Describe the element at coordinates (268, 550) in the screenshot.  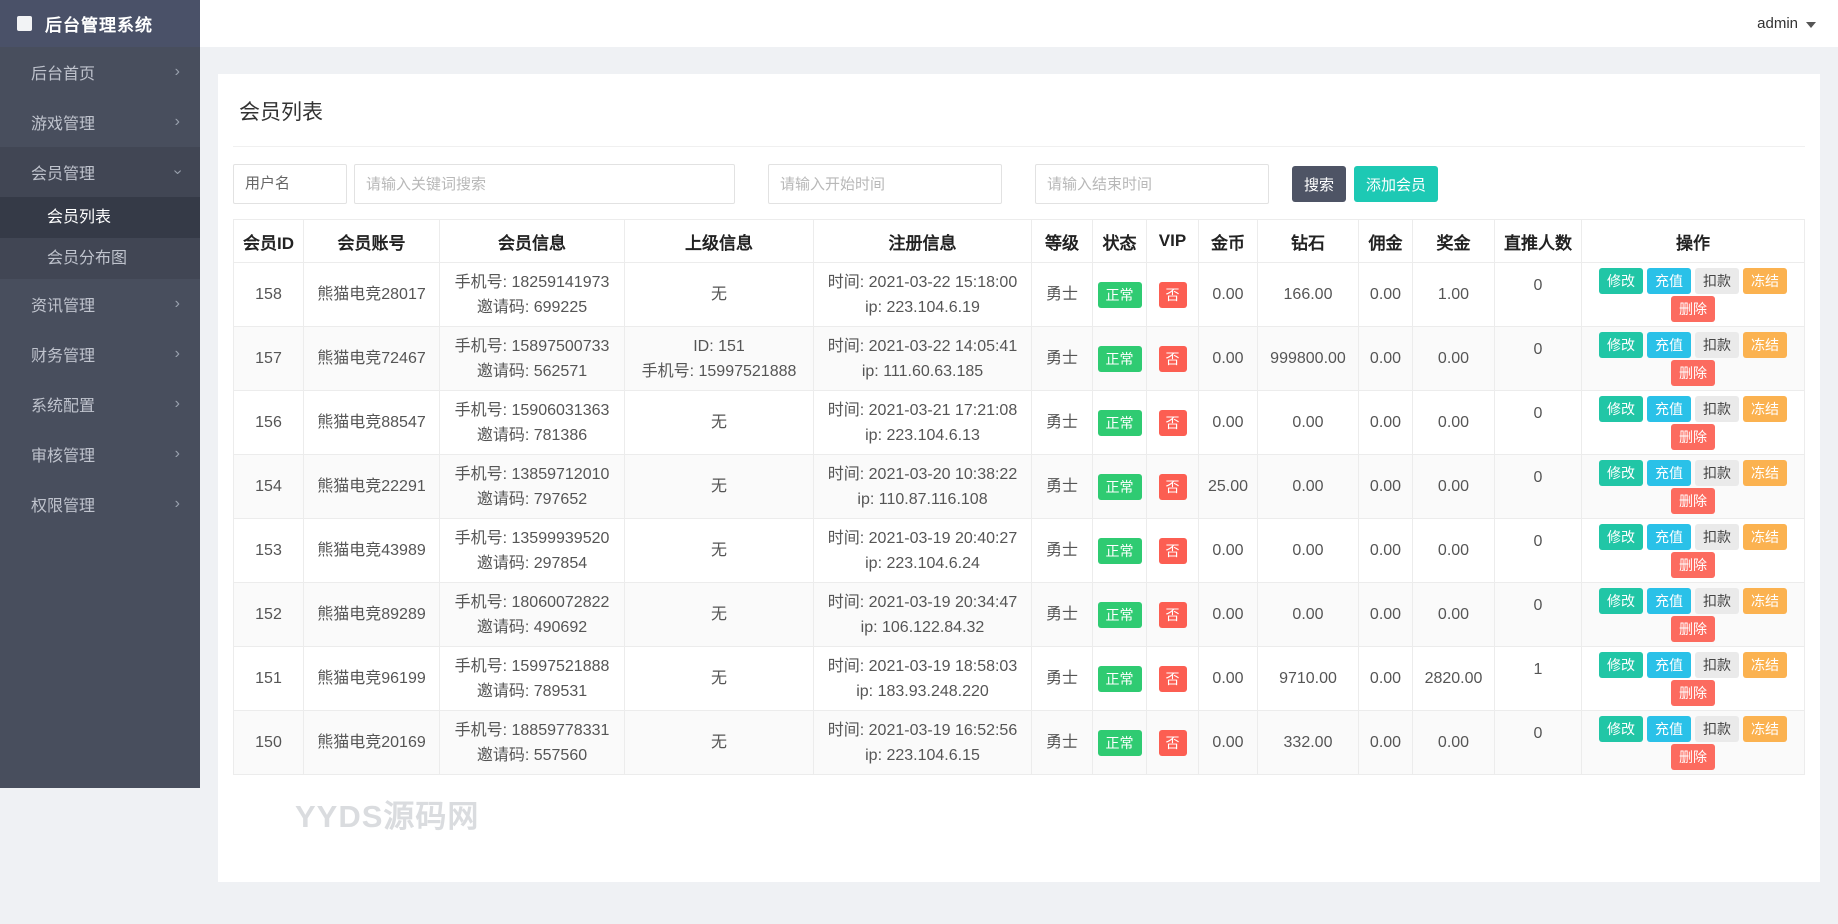
I see `member-id-cell: 153` at that location.